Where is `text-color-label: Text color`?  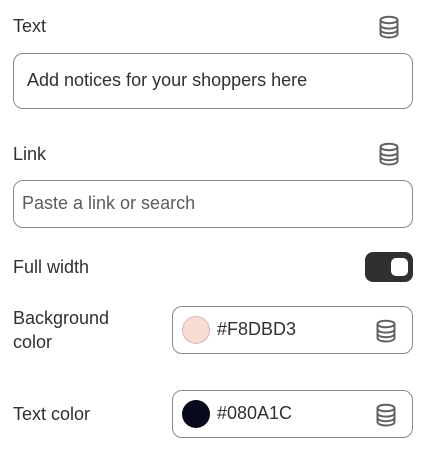
text-color-label: Text color is located at coordinates (52, 414).